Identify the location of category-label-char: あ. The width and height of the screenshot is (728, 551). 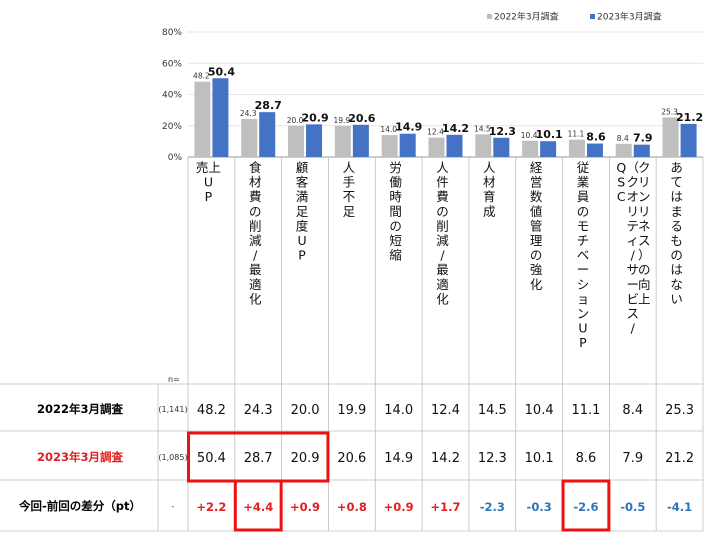
(676, 167).